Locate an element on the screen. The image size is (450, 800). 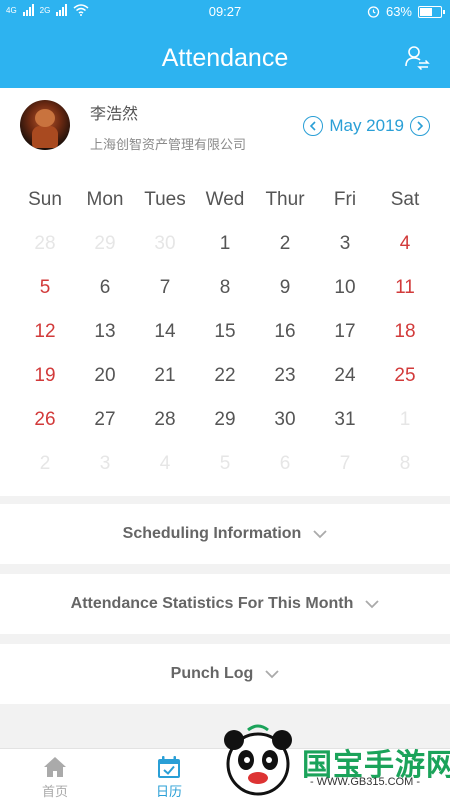
punch-log-section: Punch Log is located at coordinates (225, 674).